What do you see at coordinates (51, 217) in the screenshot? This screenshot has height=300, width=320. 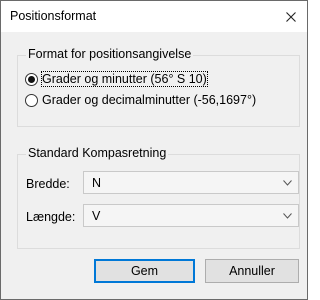 I see `longitude-label: Længde:` at bounding box center [51, 217].